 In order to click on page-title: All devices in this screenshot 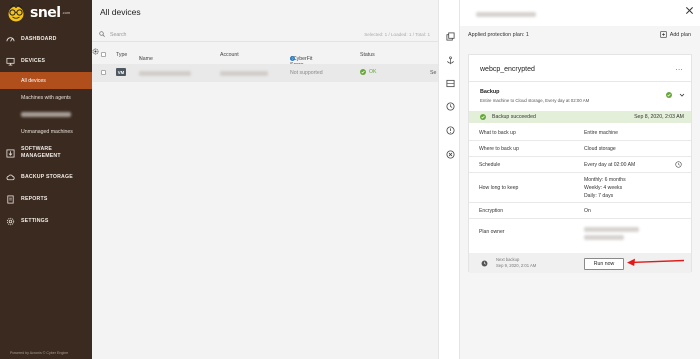, I will do `click(120, 12)`.